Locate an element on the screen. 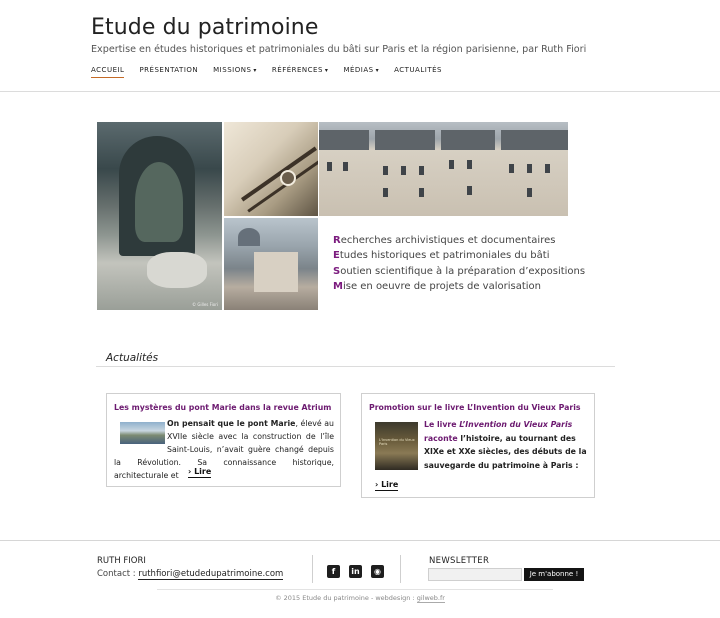  photo-rail is located at coordinates (279, 174).